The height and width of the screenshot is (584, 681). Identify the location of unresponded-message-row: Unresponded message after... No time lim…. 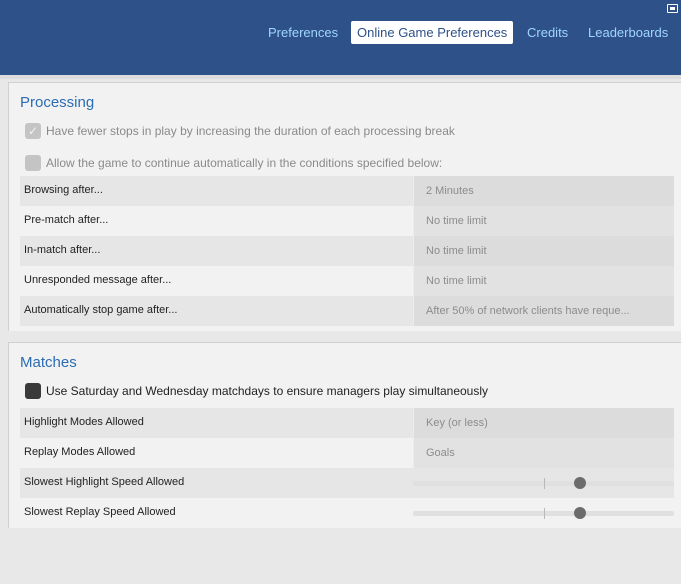
(347, 281).